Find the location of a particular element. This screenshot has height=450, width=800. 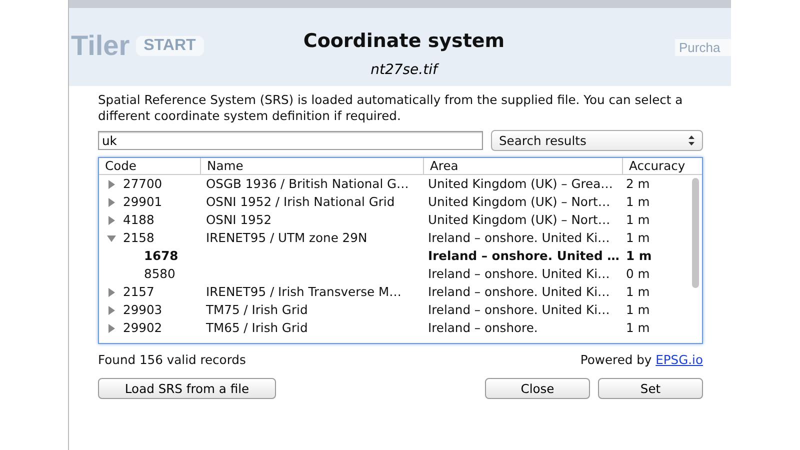

app-logo-text: Tiler is located at coordinates (100, 46).